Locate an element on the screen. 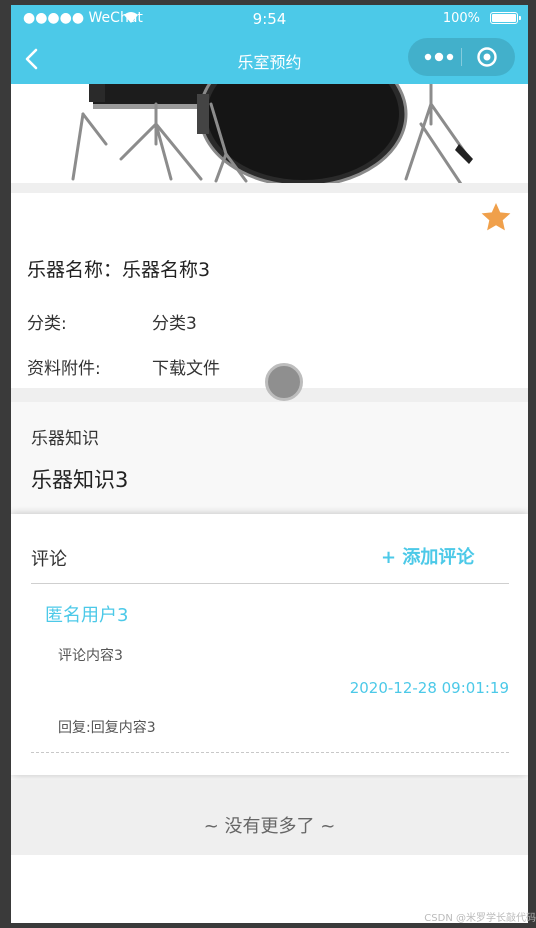 The image size is (536, 928). instrument-name: 乐器名称：乐器名称3 is located at coordinates (118, 268).